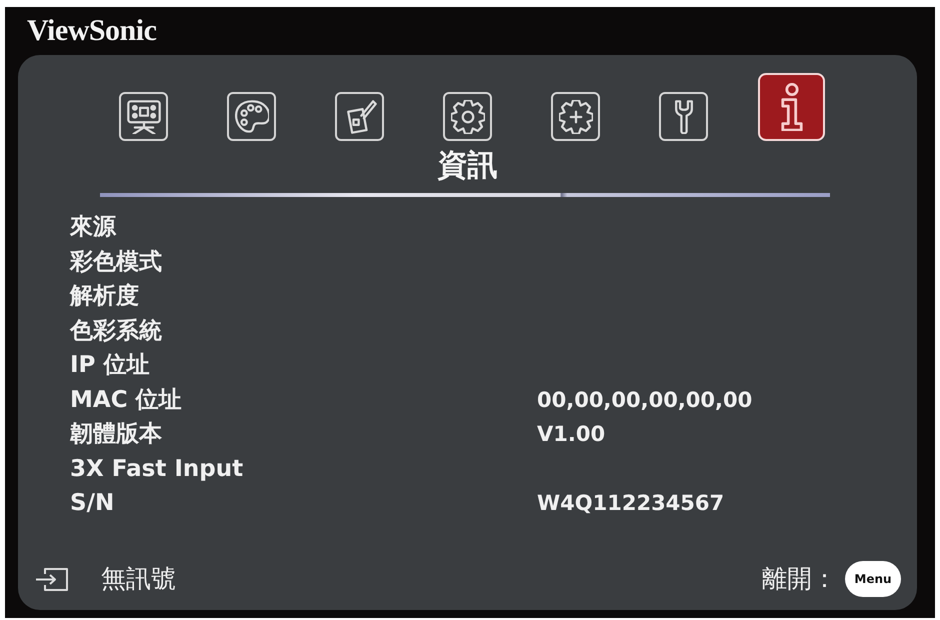 The image size is (940, 620). Describe the element at coordinates (52, 579) in the screenshot. I see `arrow-into-box-icon` at that location.